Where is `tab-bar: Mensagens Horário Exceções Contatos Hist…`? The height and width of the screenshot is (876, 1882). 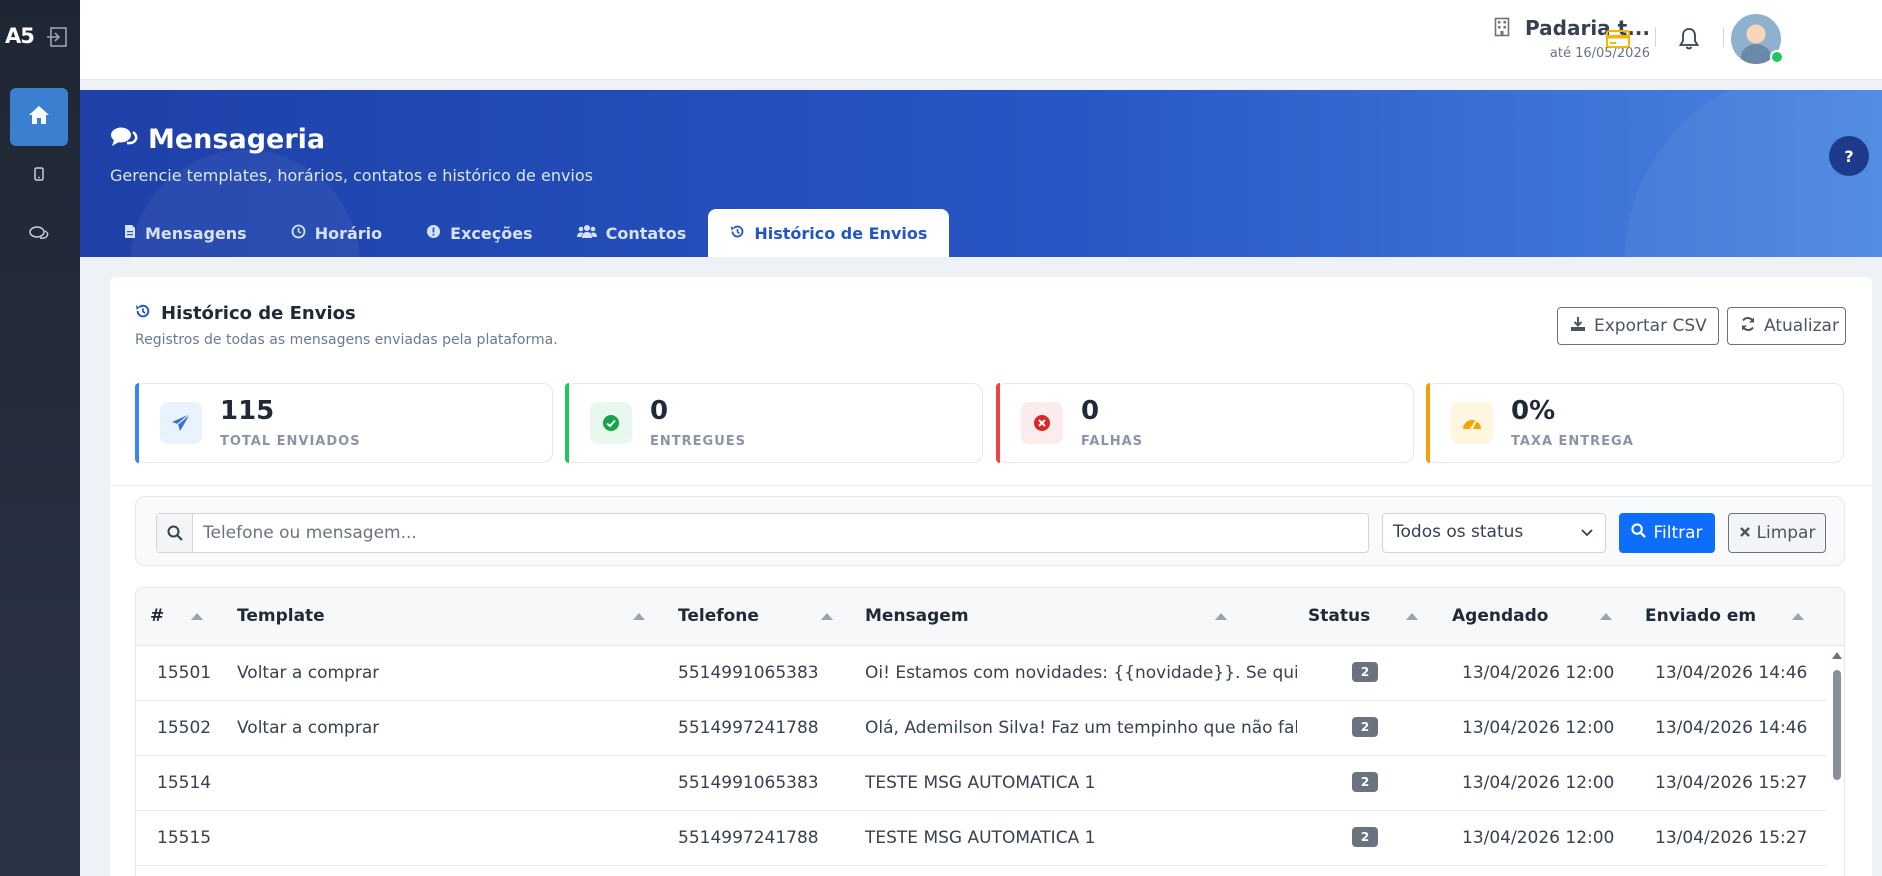 tab-bar: Mensagens Horário Exceções Contatos Hist… is located at coordinates (526, 233).